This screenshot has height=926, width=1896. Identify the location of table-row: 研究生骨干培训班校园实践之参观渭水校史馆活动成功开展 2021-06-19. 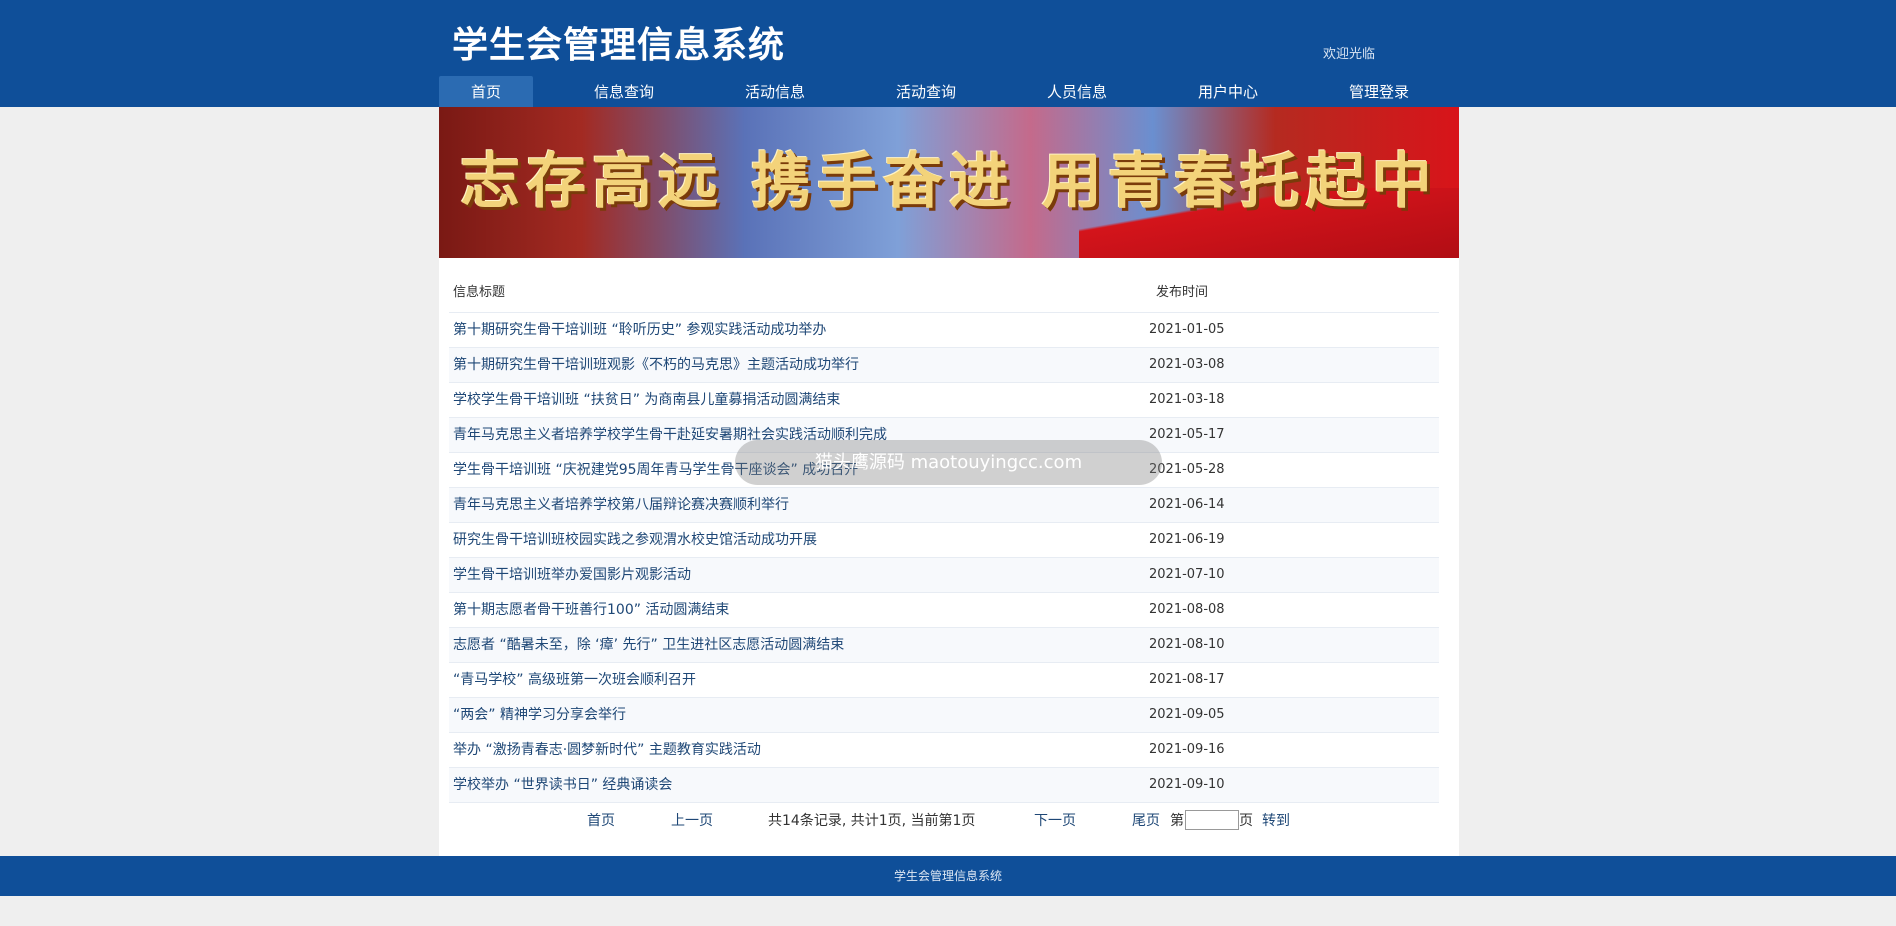
(944, 540).